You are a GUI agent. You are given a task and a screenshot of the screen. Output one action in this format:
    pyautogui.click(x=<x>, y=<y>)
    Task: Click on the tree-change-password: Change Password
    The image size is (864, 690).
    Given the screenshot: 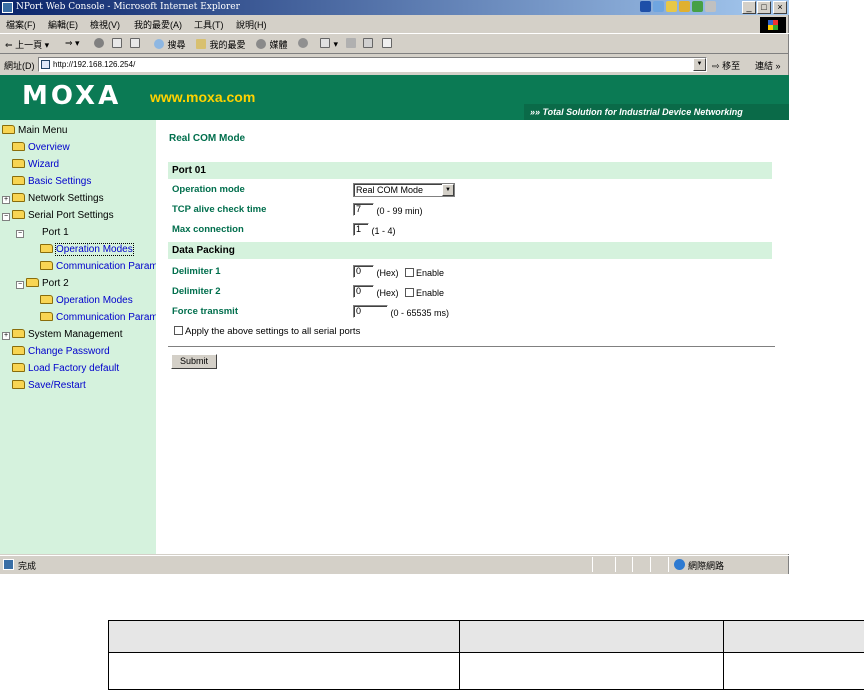 What is the action you would take?
    pyautogui.click(x=61, y=351)
    